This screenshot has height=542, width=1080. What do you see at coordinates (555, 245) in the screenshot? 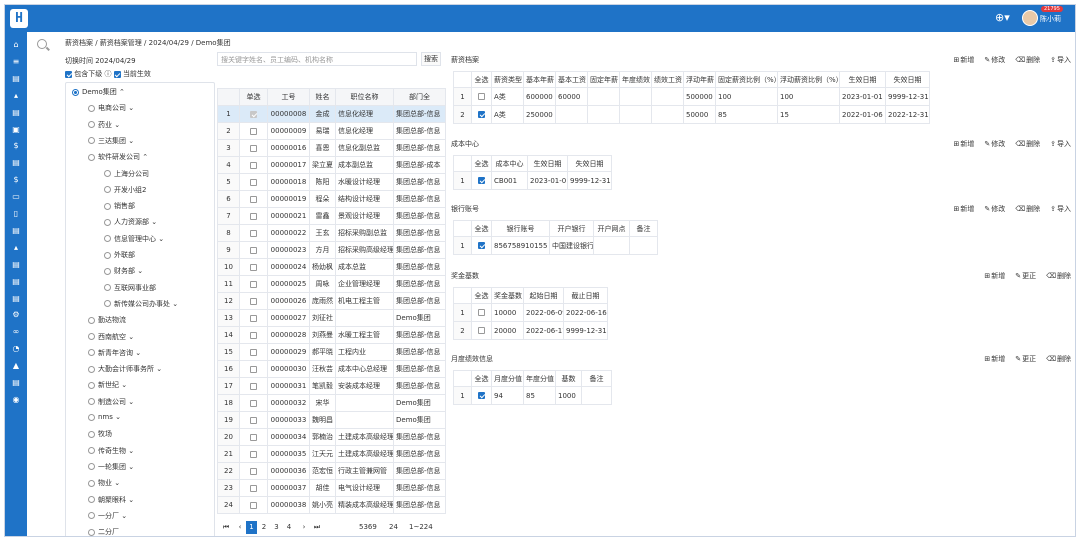
I see `table-row: 1 856758910155 中国建设银行` at bounding box center [555, 245].